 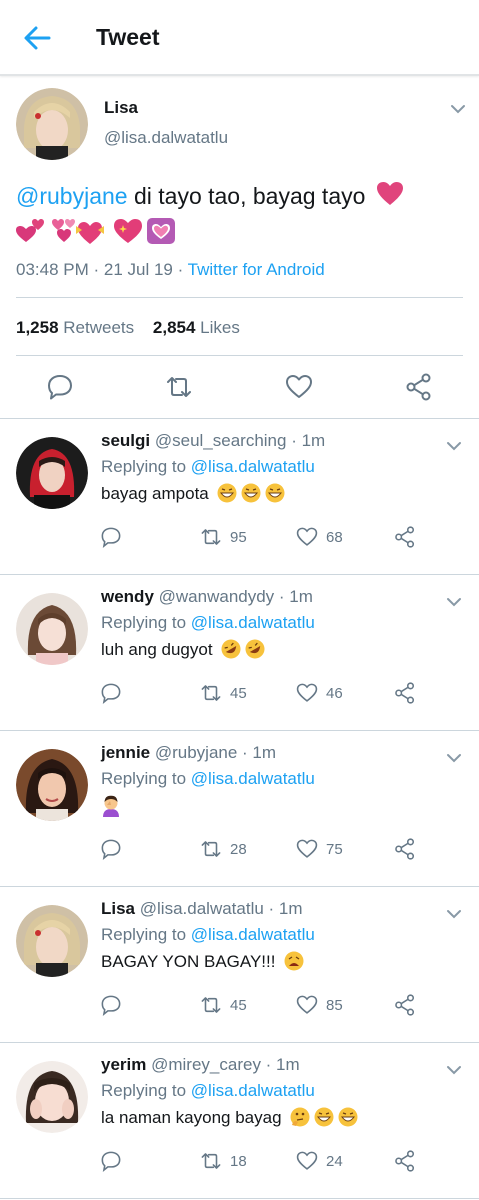 I want to click on heart-emoji-icon, so click(x=389, y=193).